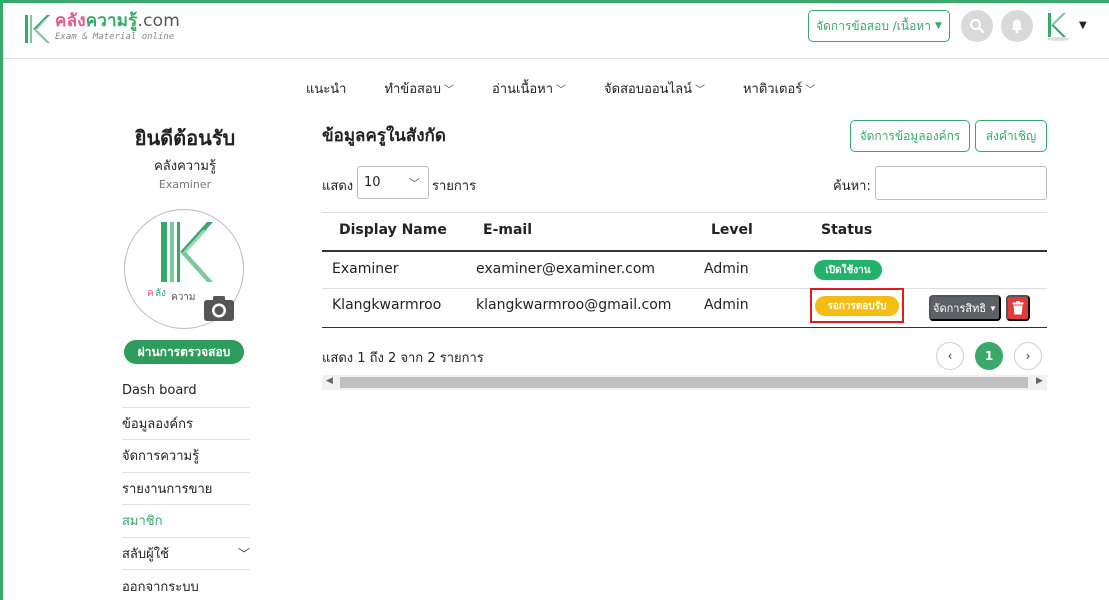  I want to click on table-top-border, so click(684, 212).